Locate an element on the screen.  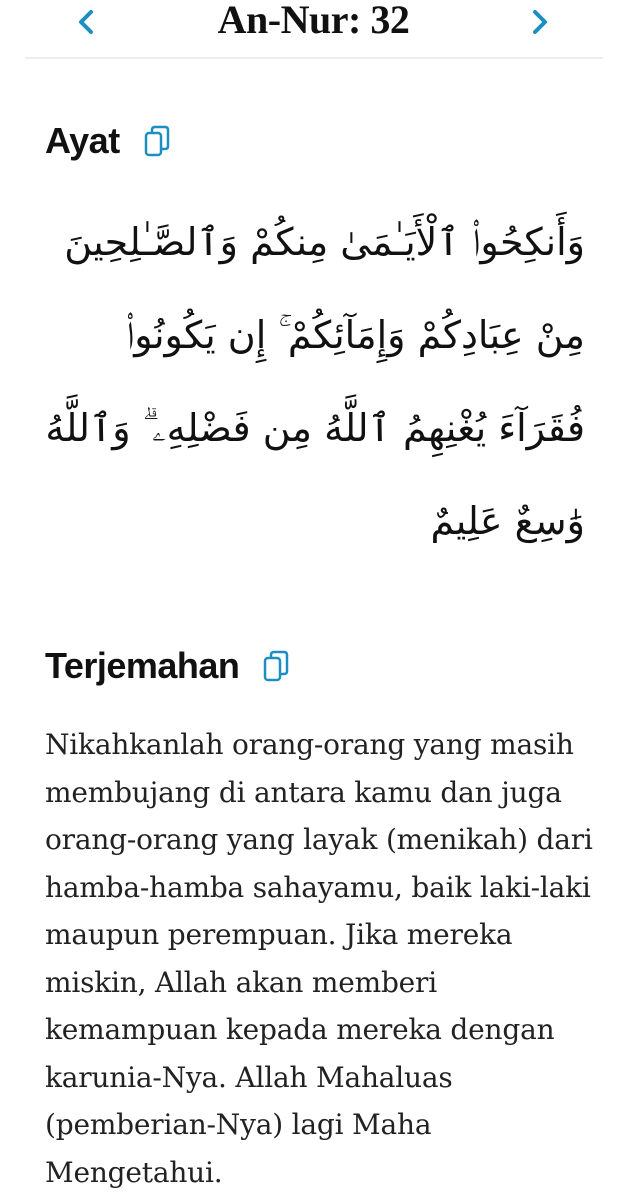
chevron-right-icon is located at coordinates (540, 22).